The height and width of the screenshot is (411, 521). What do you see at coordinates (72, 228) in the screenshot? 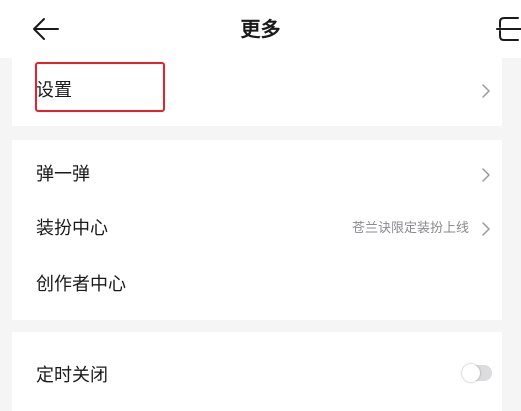
I see `theme-center-label: 装扮中心` at bounding box center [72, 228].